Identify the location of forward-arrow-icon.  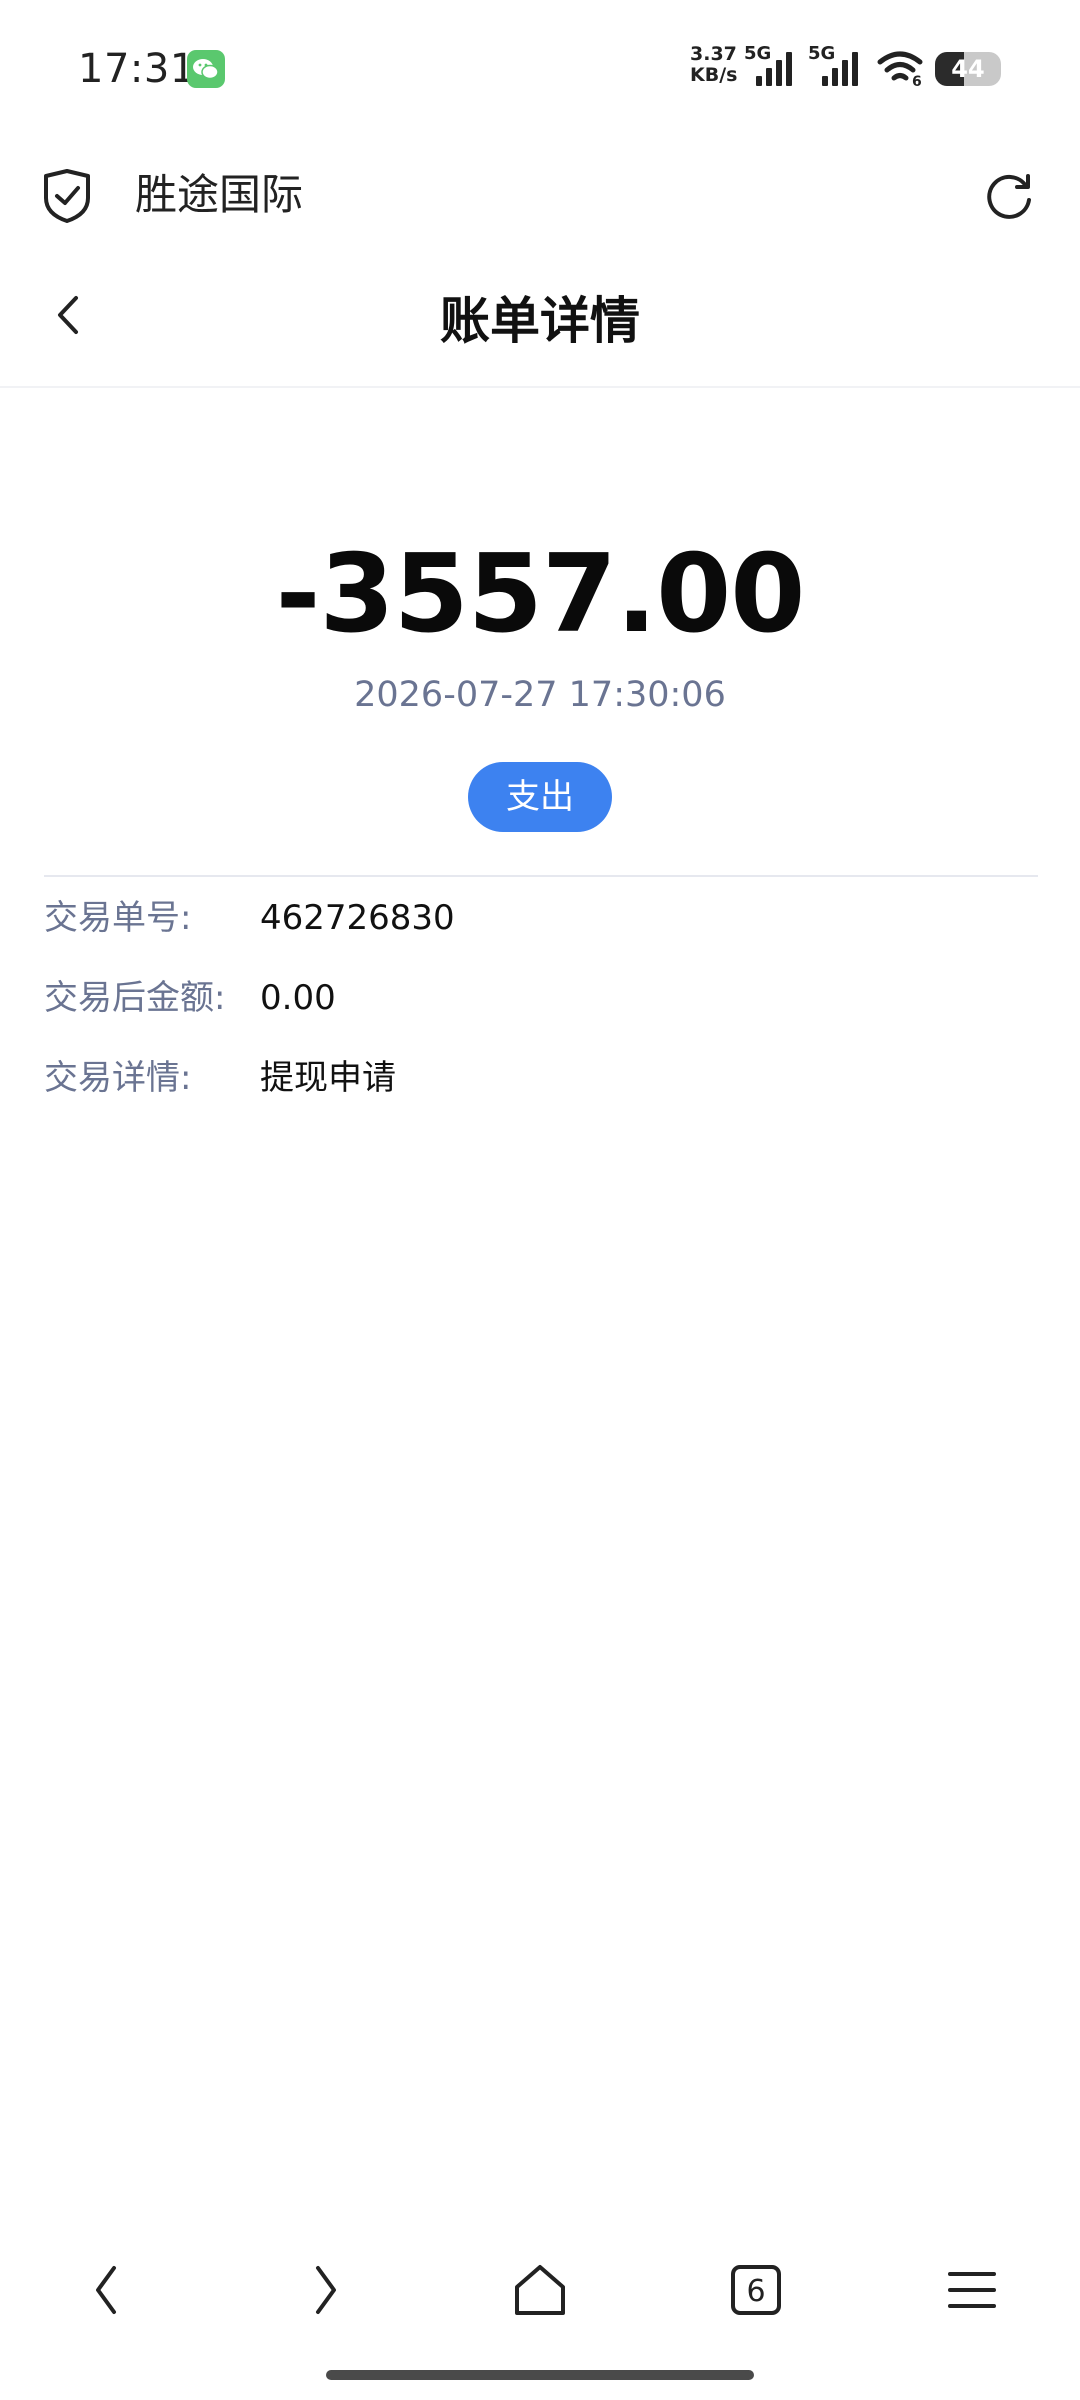
(324, 2290).